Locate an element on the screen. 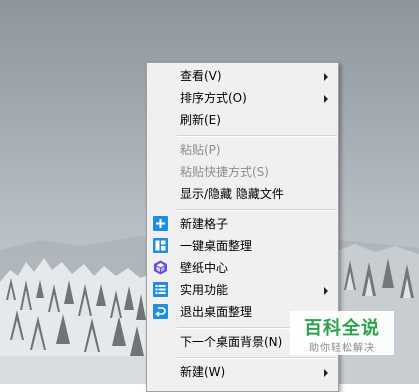  layout-grid-icon is located at coordinates (160, 245).